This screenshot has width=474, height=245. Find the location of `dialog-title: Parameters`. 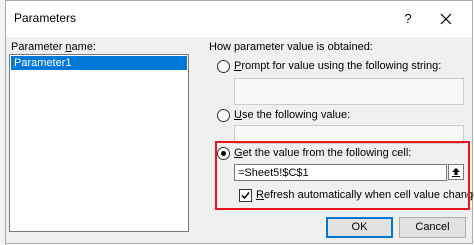

dialog-title: Parameters is located at coordinates (45, 18).